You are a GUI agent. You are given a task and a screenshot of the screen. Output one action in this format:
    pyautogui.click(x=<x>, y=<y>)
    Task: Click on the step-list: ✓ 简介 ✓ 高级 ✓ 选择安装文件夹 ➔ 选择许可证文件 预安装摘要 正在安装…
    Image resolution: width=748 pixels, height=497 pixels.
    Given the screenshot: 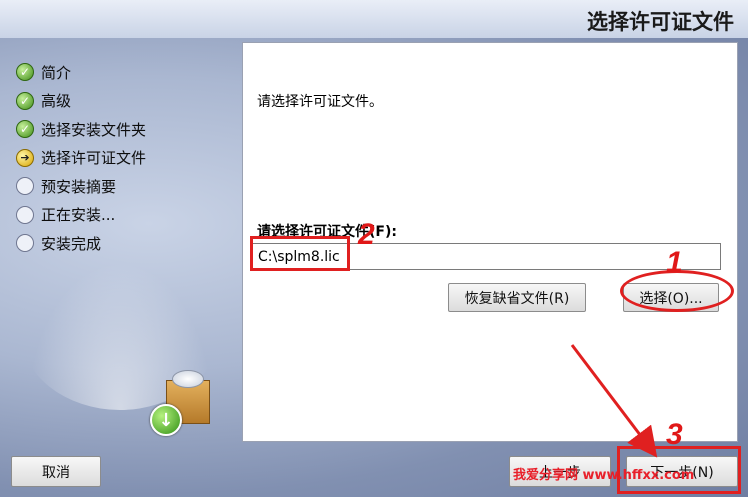 What is the action you would take?
    pyautogui.click(x=81, y=158)
    